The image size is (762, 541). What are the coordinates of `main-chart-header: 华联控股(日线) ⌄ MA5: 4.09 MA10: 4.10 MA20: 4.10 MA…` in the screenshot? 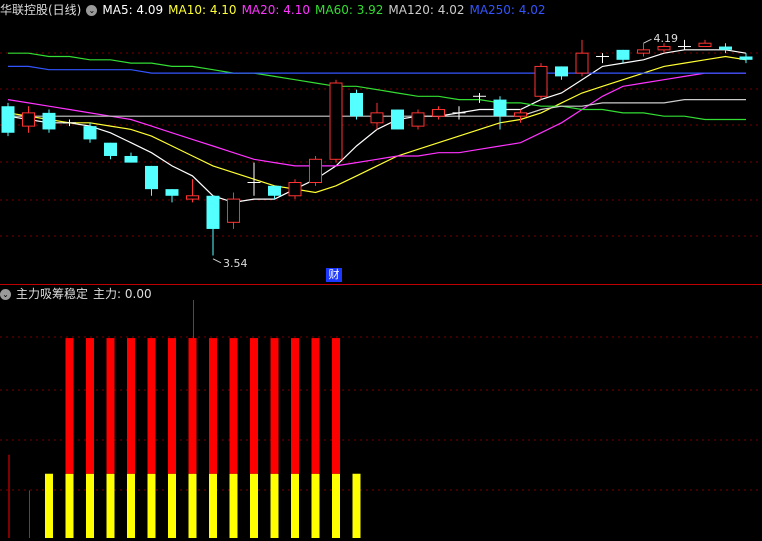 It's located at (278, 10).